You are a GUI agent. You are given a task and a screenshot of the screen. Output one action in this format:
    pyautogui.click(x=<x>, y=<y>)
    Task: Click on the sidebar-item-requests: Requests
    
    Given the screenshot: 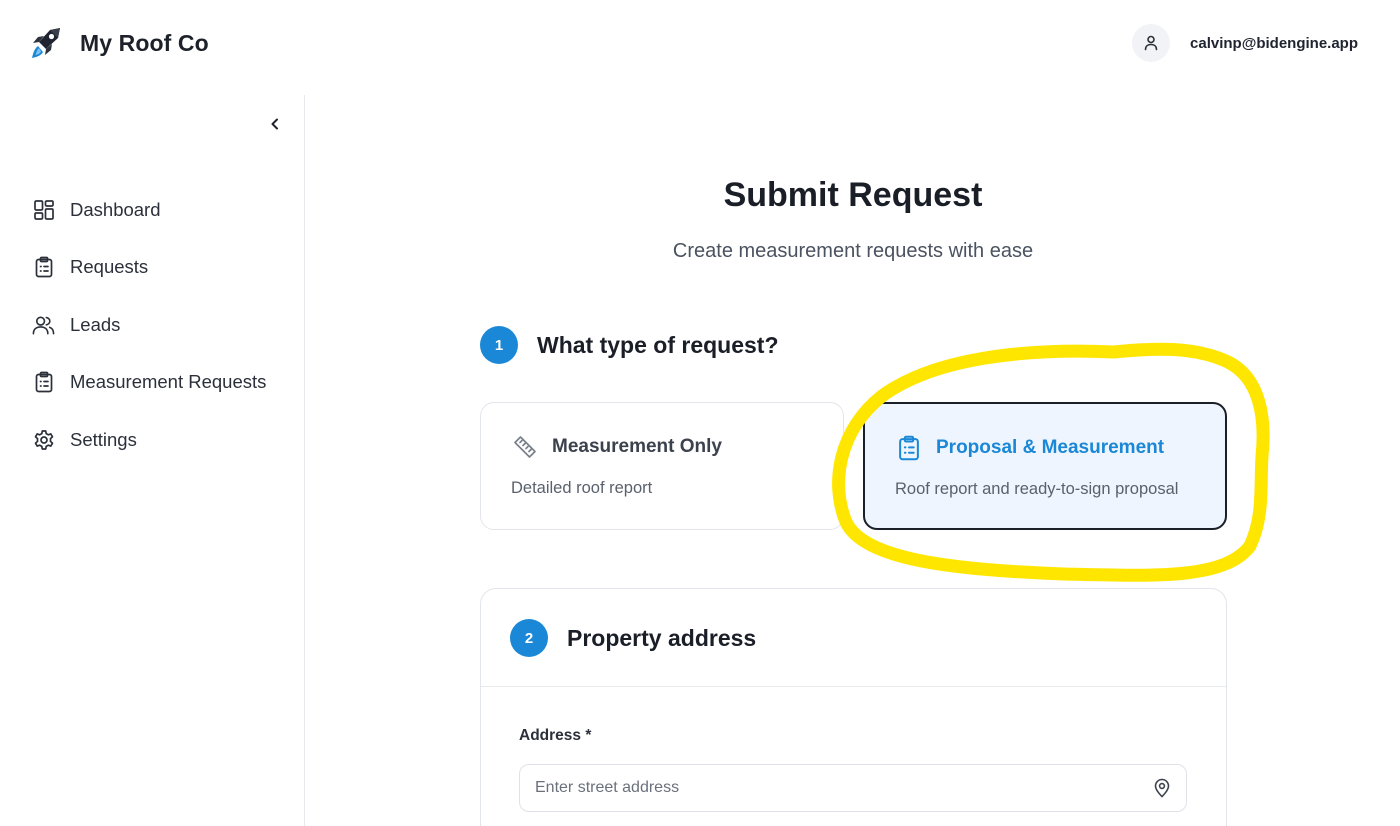 What is the action you would take?
    pyautogui.click(x=149, y=268)
    